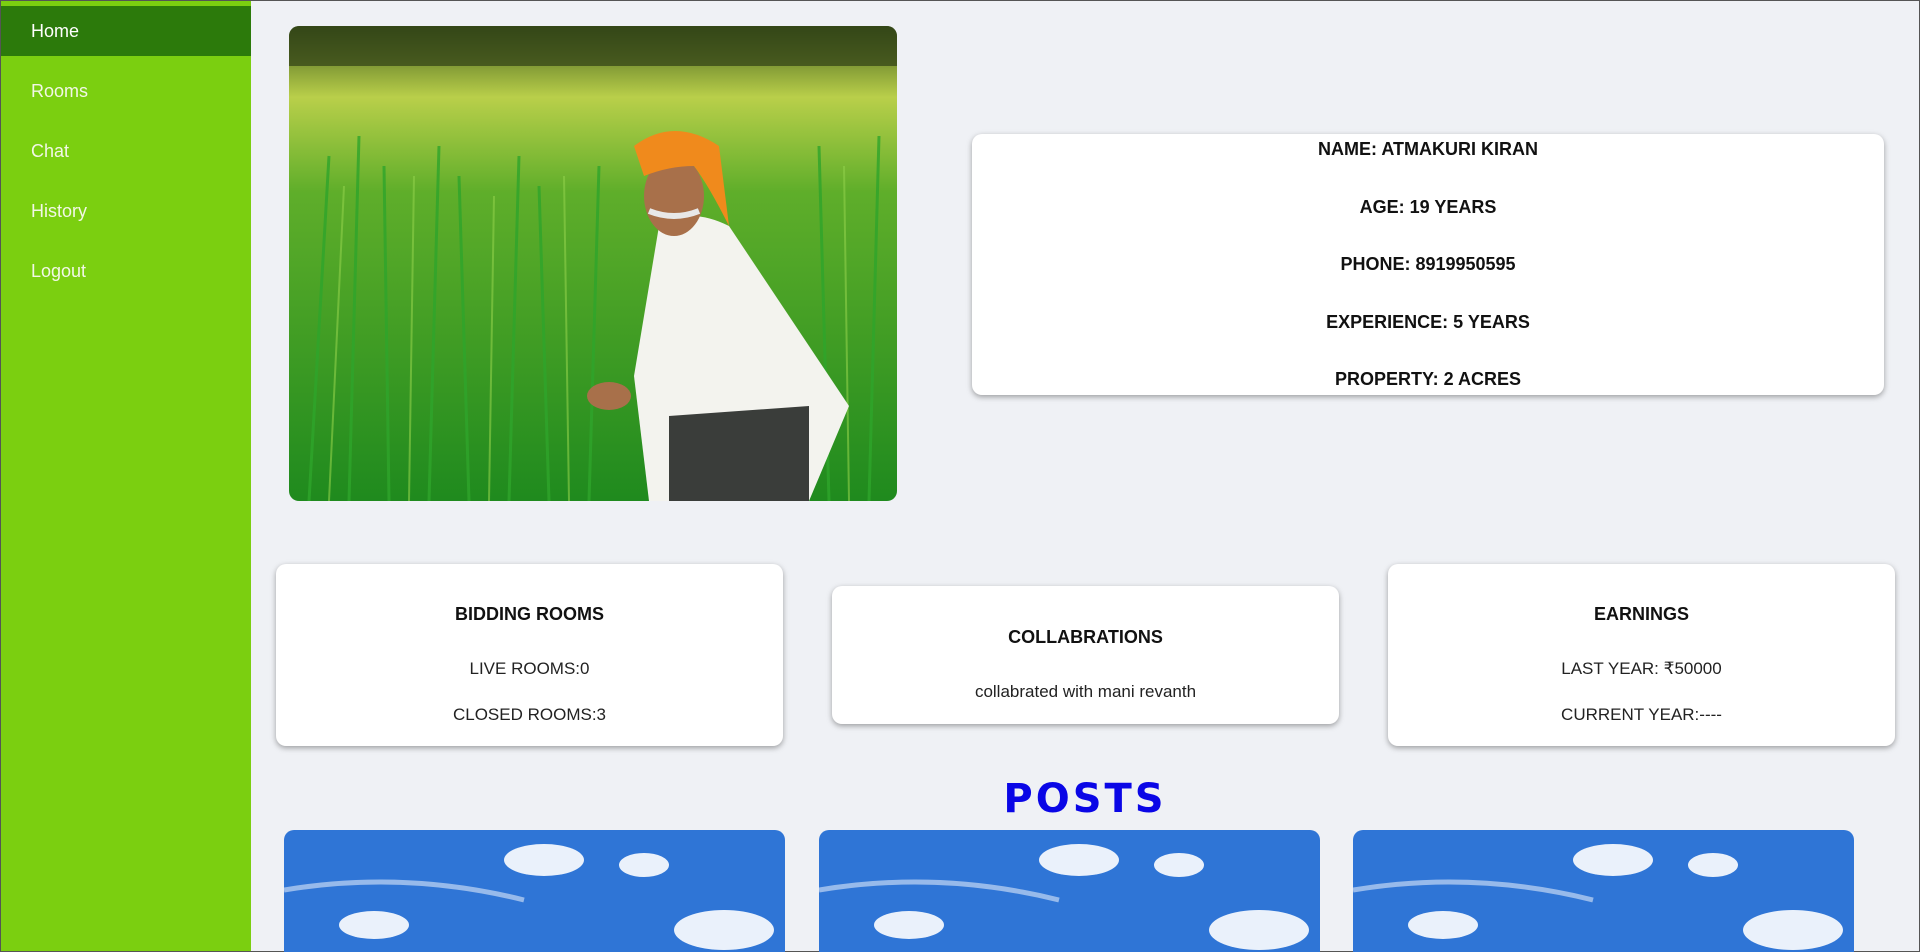 The height and width of the screenshot is (952, 1920). What do you see at coordinates (1085, 637) in the screenshot?
I see `collaborations-title: COLLABRATIONS` at bounding box center [1085, 637].